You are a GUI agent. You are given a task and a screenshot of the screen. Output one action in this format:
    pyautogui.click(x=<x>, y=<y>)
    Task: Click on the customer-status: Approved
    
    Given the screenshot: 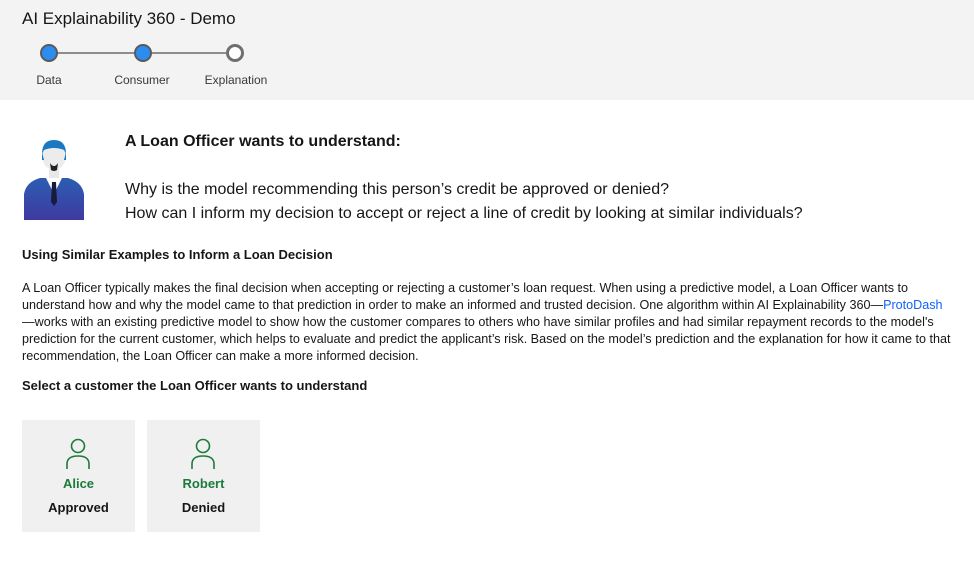 What is the action you would take?
    pyautogui.click(x=78, y=507)
    